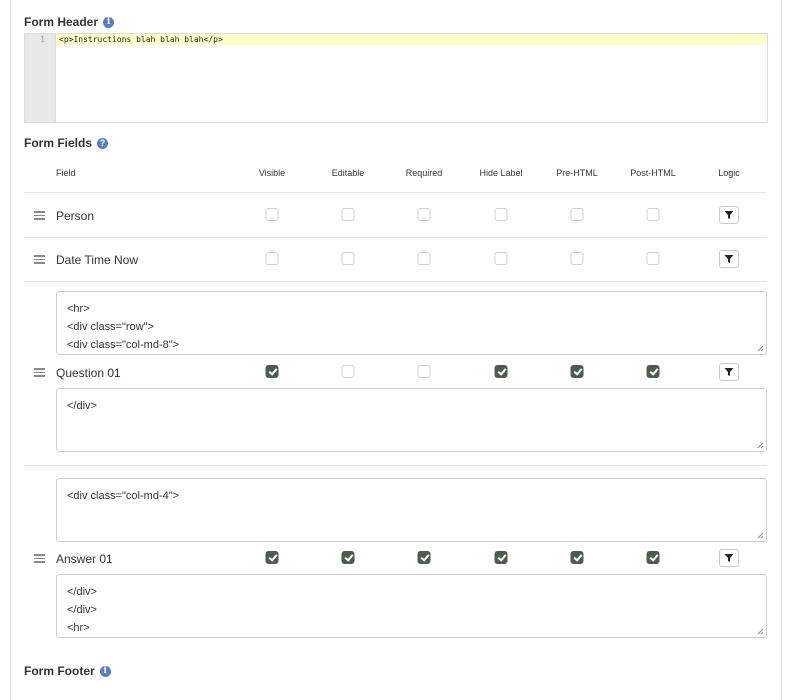 This screenshot has width=810, height=700. Describe the element at coordinates (84, 559) in the screenshot. I see `field-name-answer-01: Answer 01` at that location.